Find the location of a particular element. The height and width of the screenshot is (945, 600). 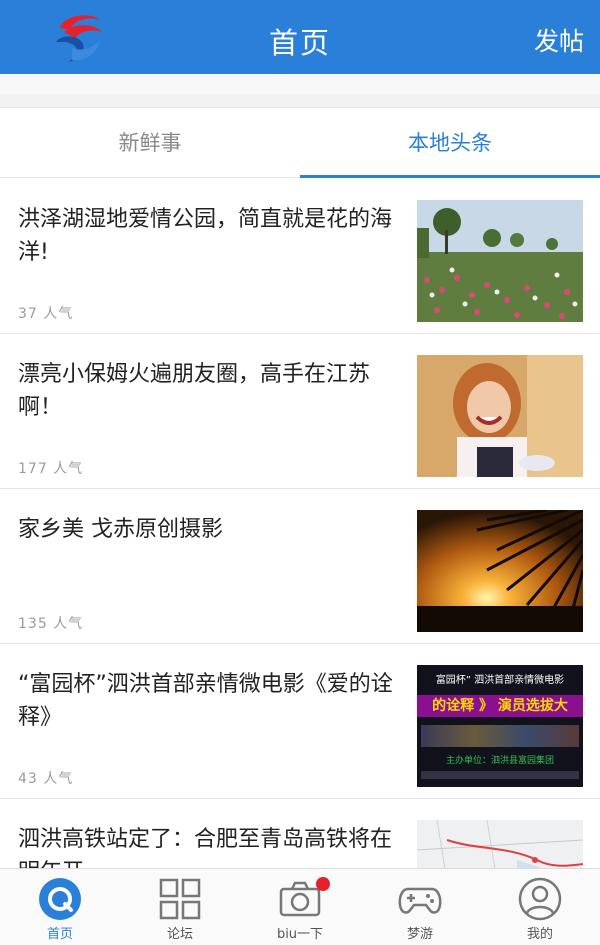

article-title: 家乡美 戈赤原创摄影 is located at coordinates (120, 529).